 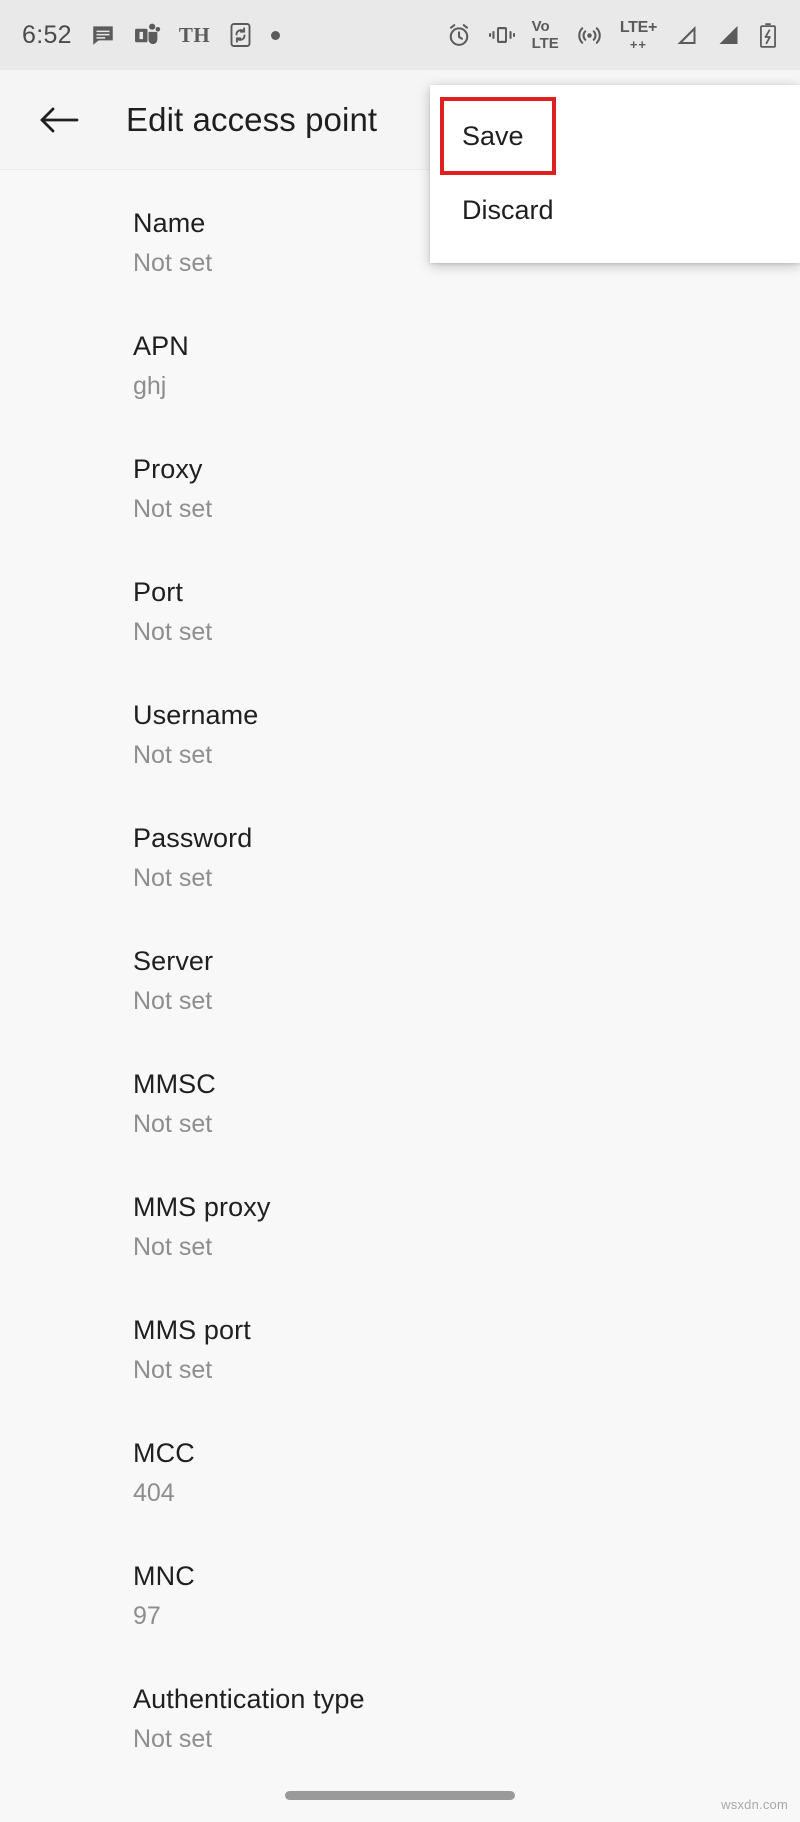 What do you see at coordinates (493, 135) in the screenshot?
I see `menu-item-save-label: Save` at bounding box center [493, 135].